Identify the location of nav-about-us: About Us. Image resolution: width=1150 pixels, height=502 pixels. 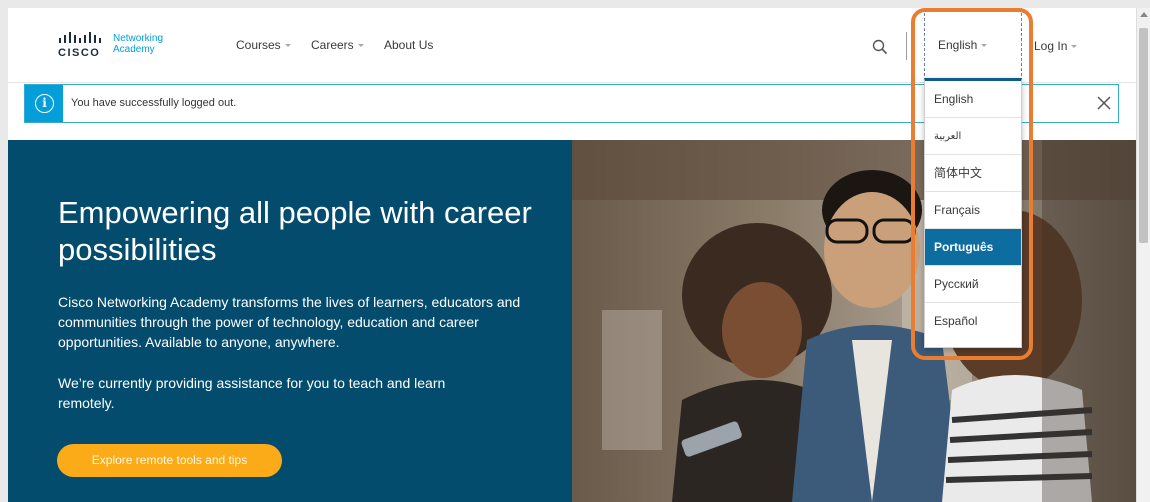
(408, 45).